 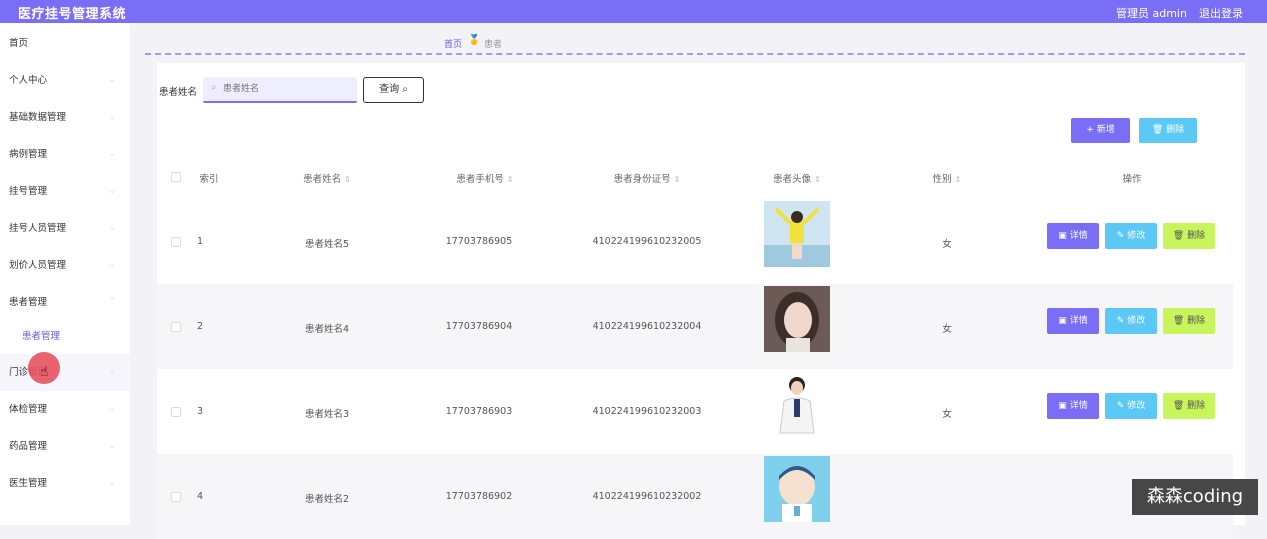 What do you see at coordinates (288, 89) in the screenshot?
I see `search-input` at bounding box center [288, 89].